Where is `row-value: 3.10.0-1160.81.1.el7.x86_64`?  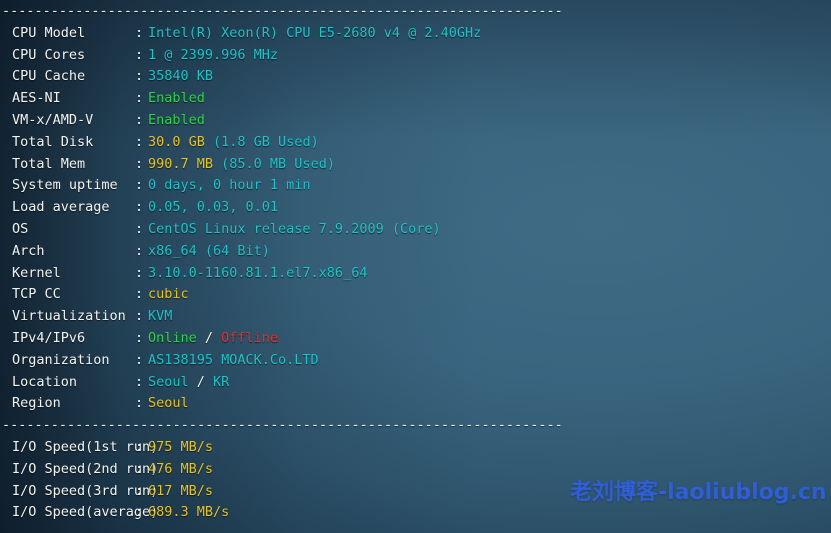 row-value: 3.10.0-1160.81.1.el7.x86_64 is located at coordinates (257, 273).